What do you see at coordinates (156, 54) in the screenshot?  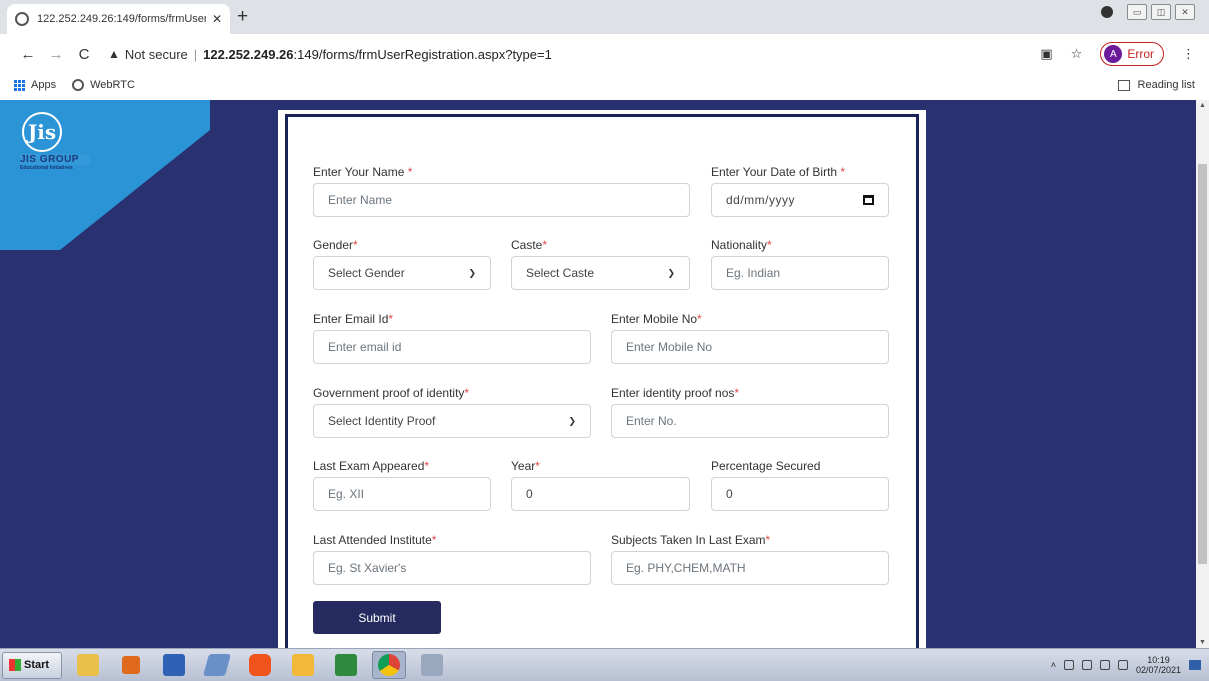 I see `not-secure-label: Not secure` at bounding box center [156, 54].